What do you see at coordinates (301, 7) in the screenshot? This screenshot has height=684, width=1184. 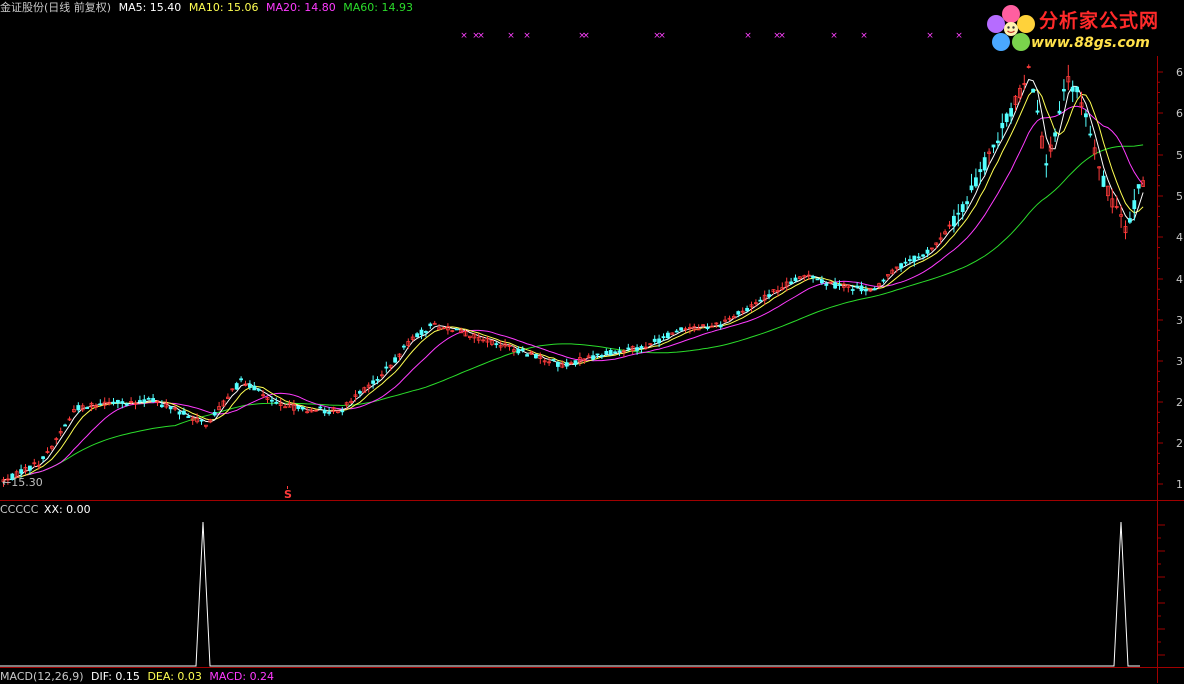 I see `ma20-value: MA20: 14.80` at bounding box center [301, 7].